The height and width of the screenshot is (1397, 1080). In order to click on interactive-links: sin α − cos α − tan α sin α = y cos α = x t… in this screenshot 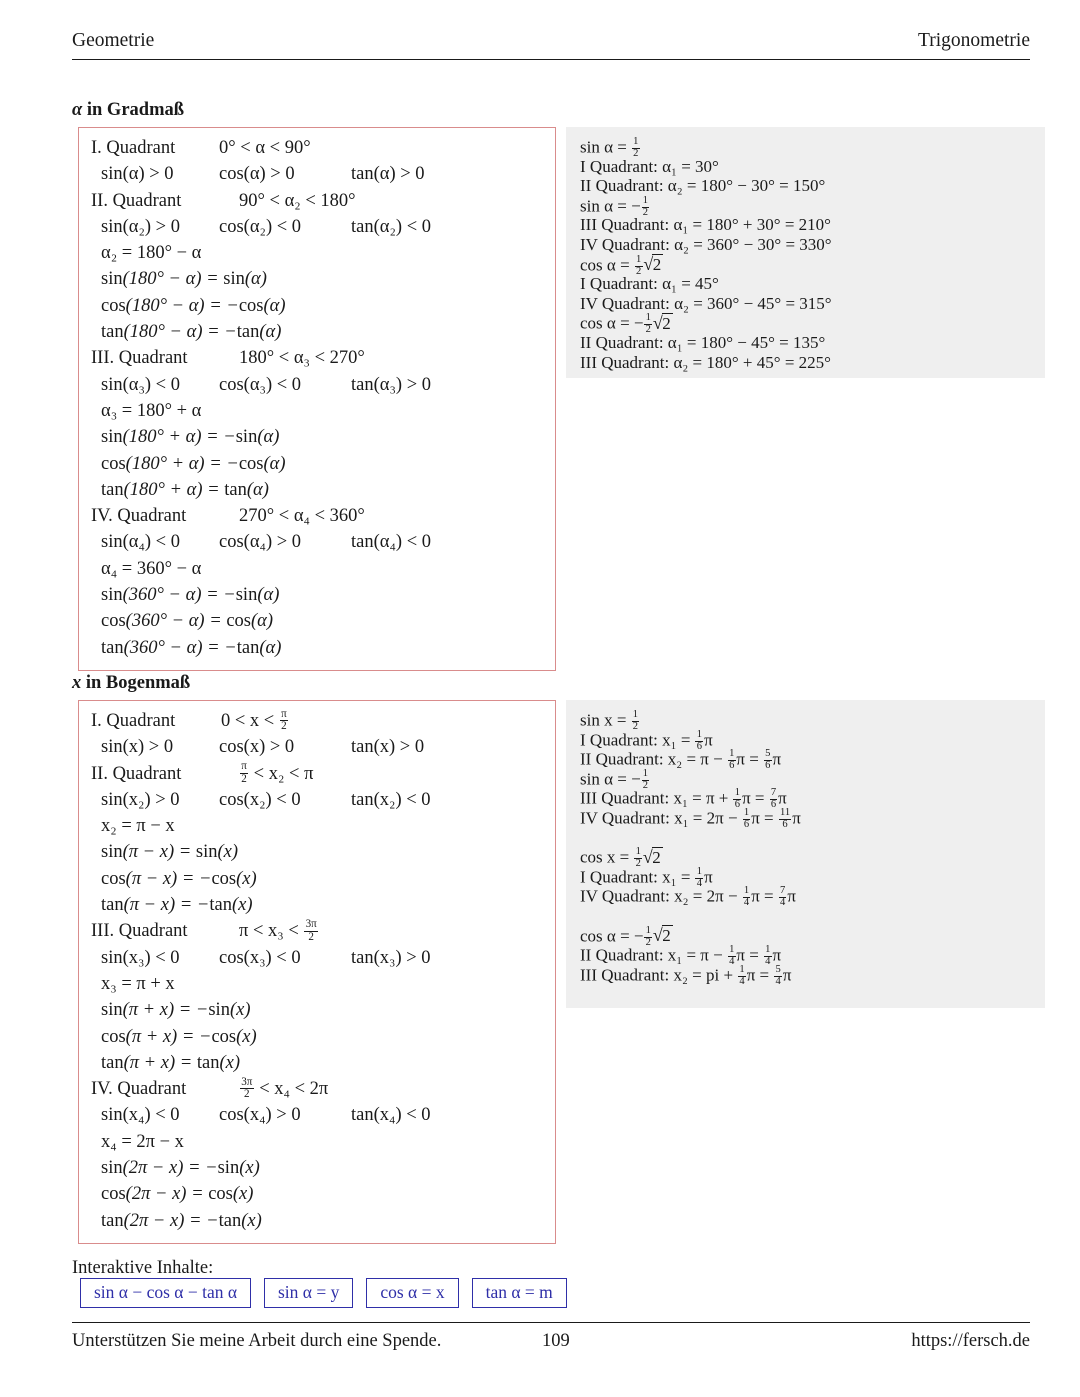, I will do `click(323, 1293)`.